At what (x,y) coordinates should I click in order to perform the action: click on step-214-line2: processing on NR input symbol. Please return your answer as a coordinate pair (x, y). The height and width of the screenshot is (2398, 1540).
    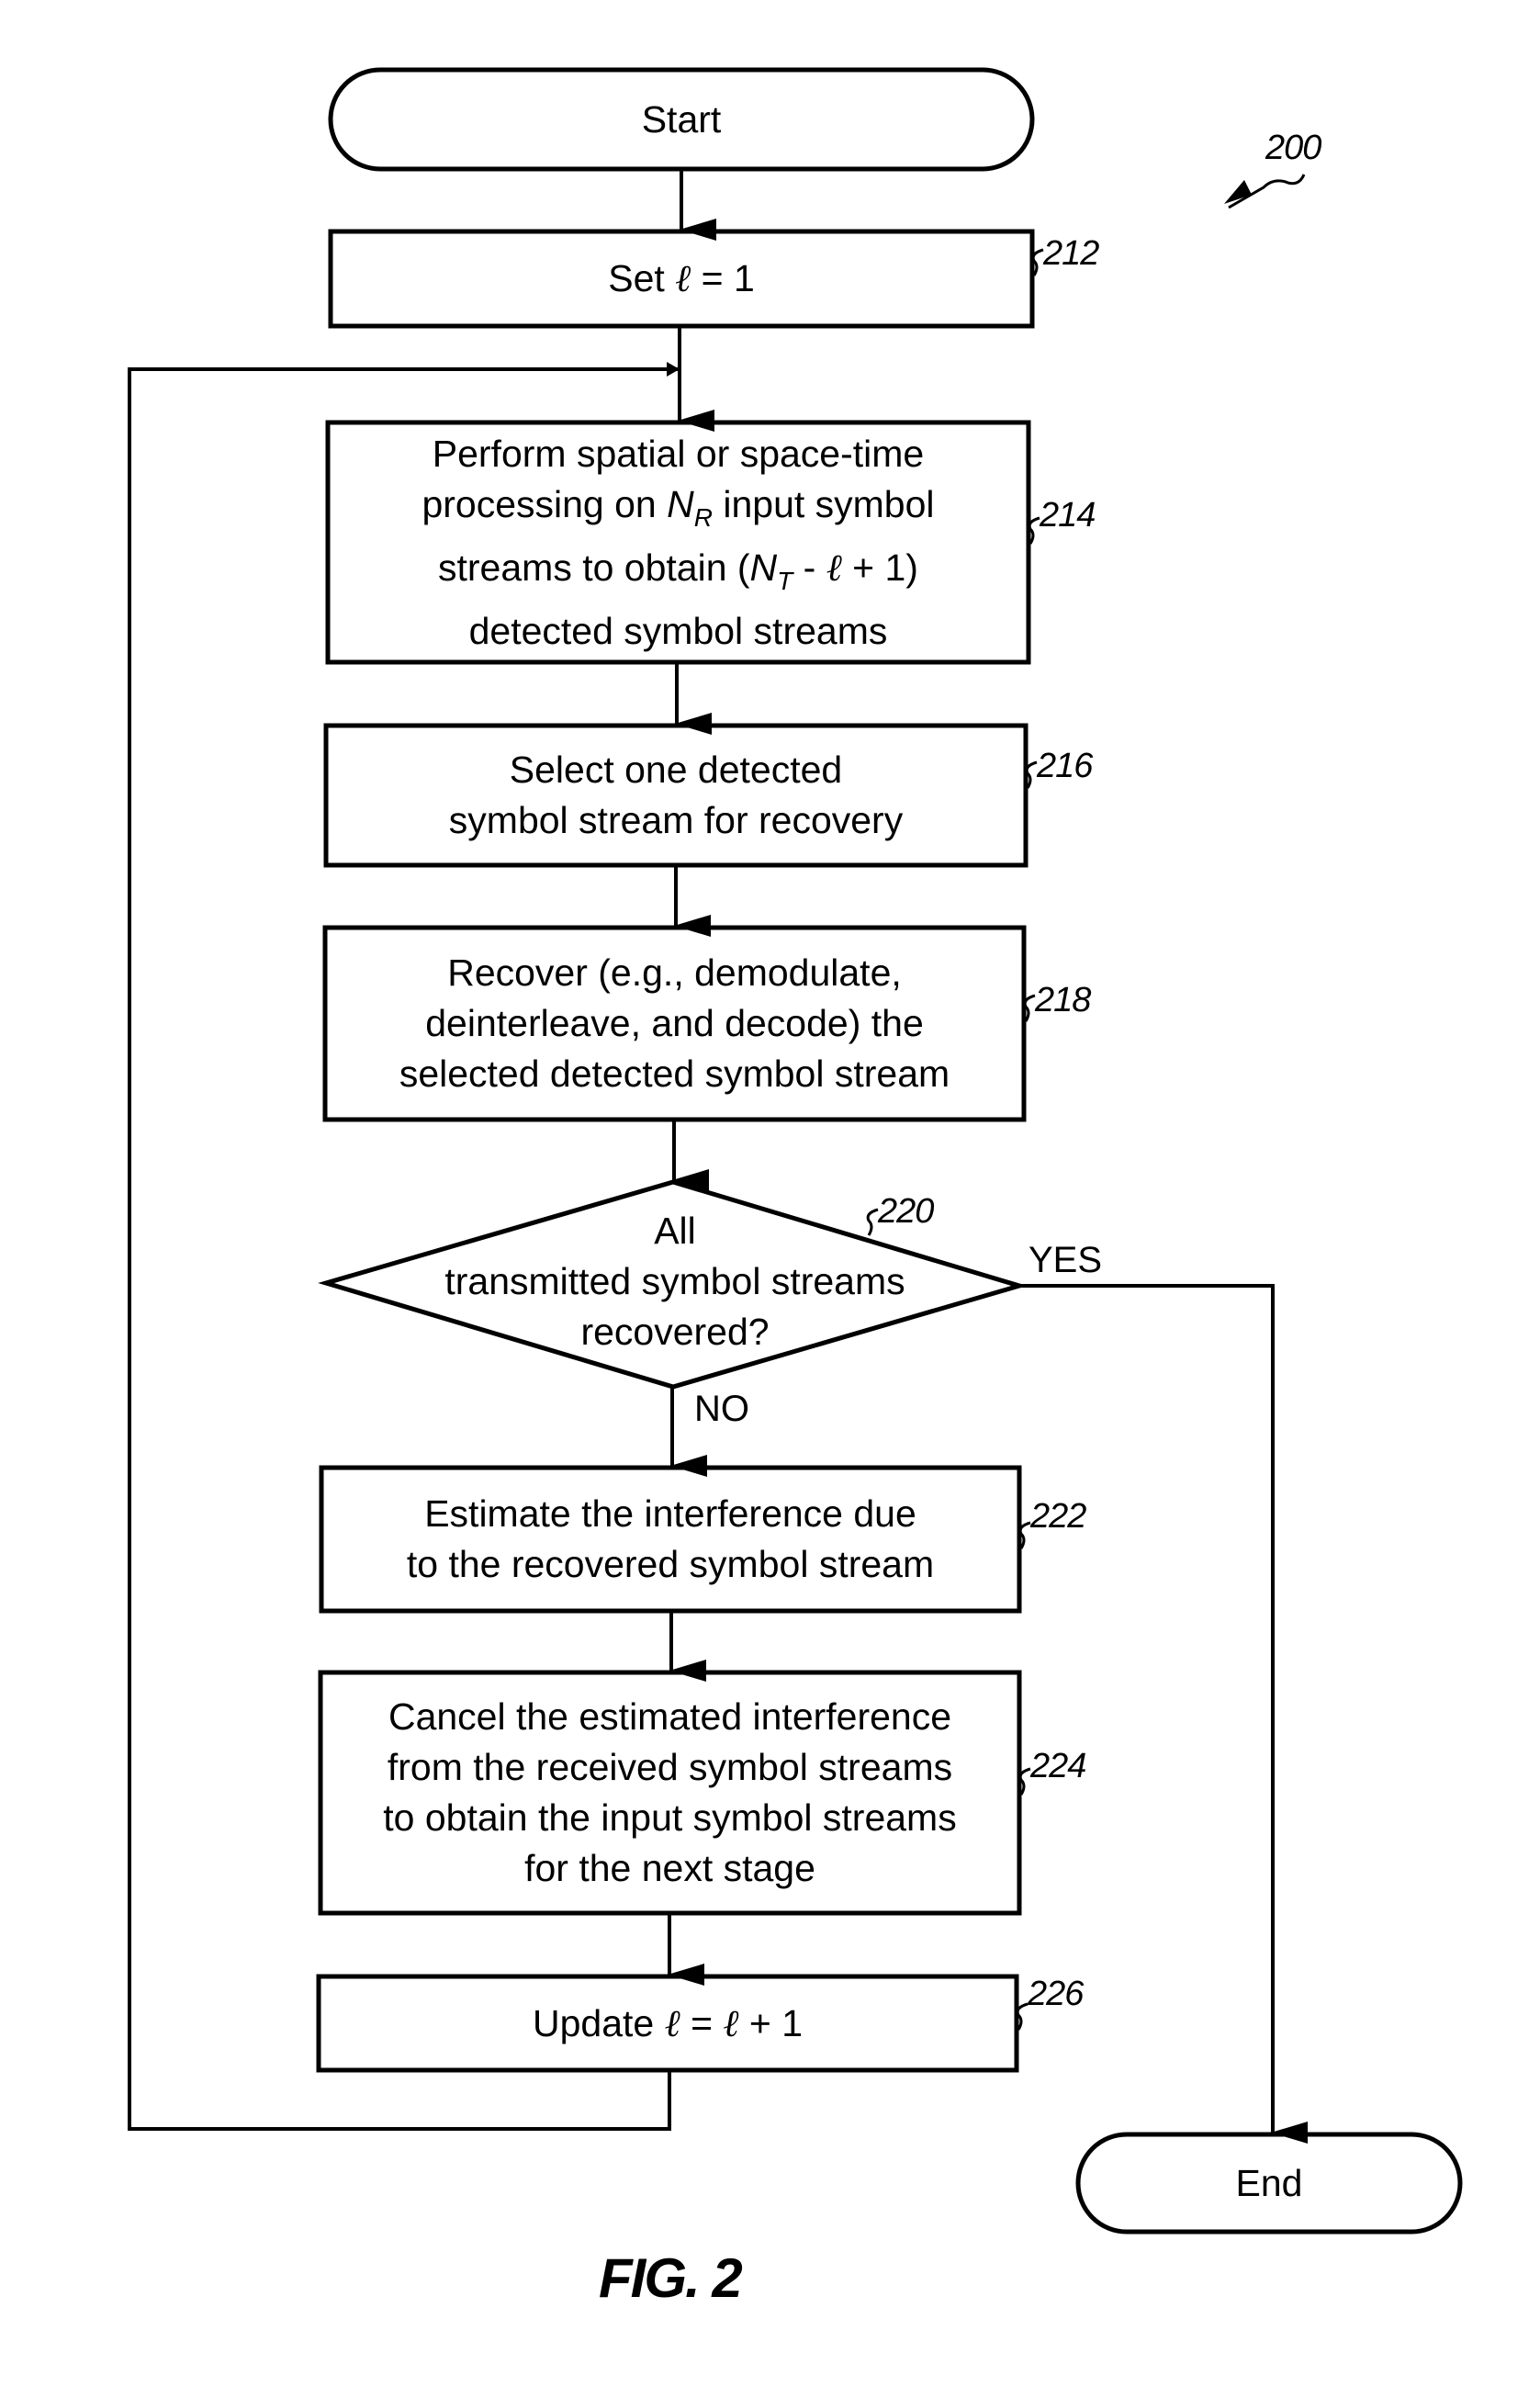
    Looking at the image, I should click on (678, 511).